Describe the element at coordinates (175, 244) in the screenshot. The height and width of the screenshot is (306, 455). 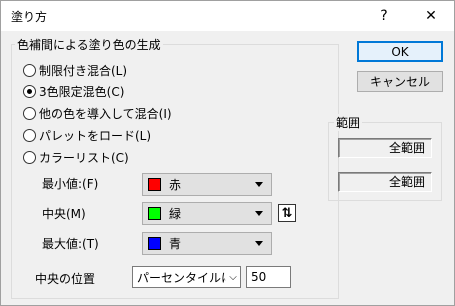
I see `max-color-value: 青` at that location.